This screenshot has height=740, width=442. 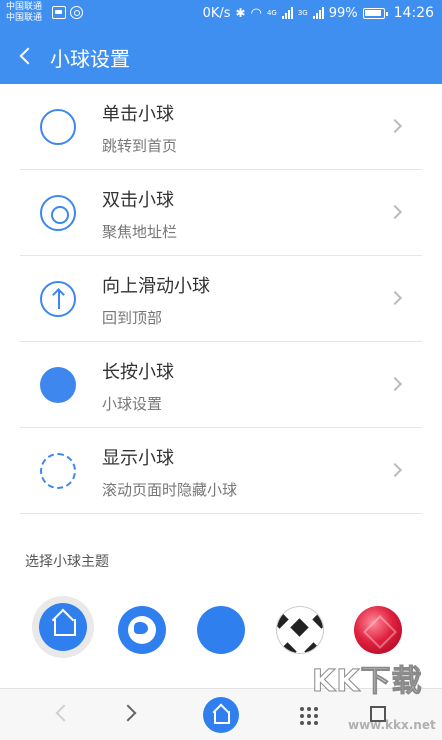 What do you see at coordinates (58, 471) in the screenshot?
I see `dashed-circle-icon` at bounding box center [58, 471].